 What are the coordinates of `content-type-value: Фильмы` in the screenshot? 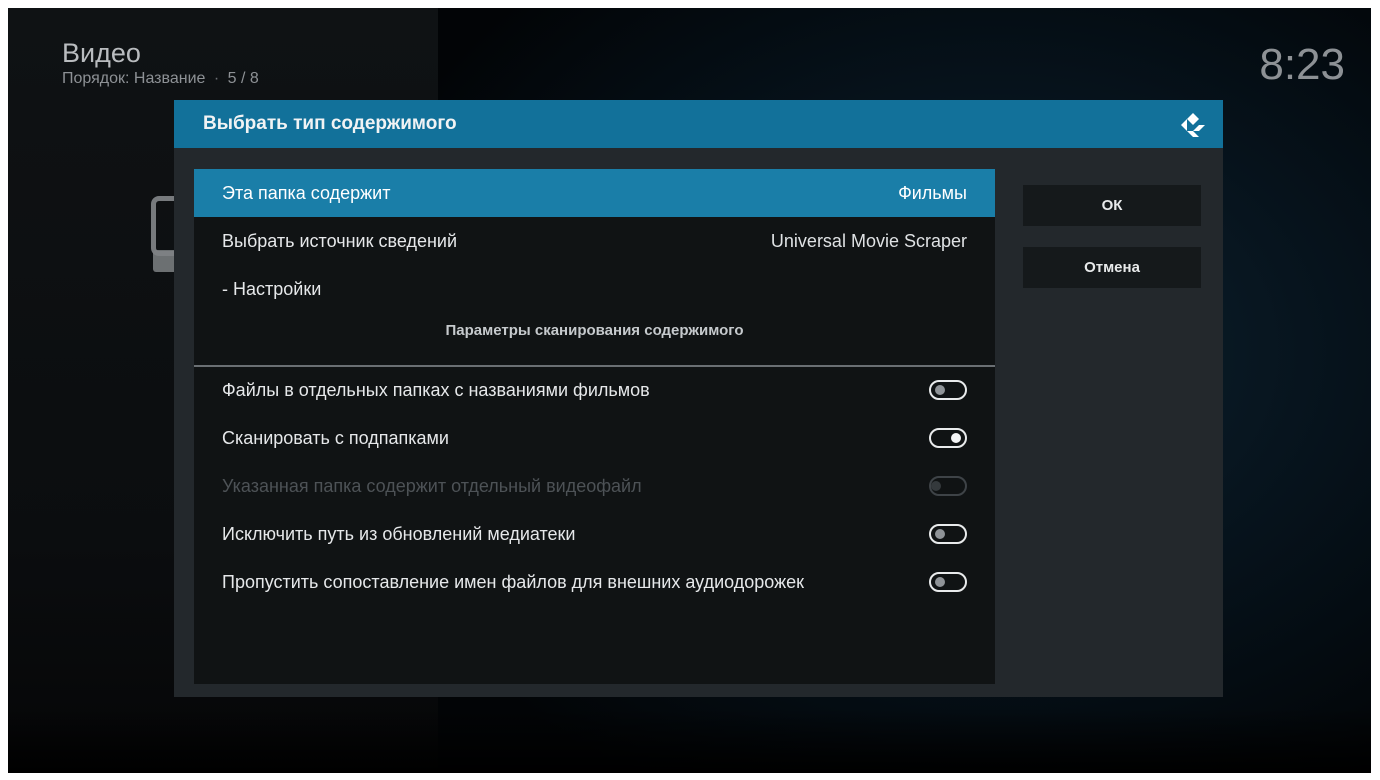 It's located at (932, 192).